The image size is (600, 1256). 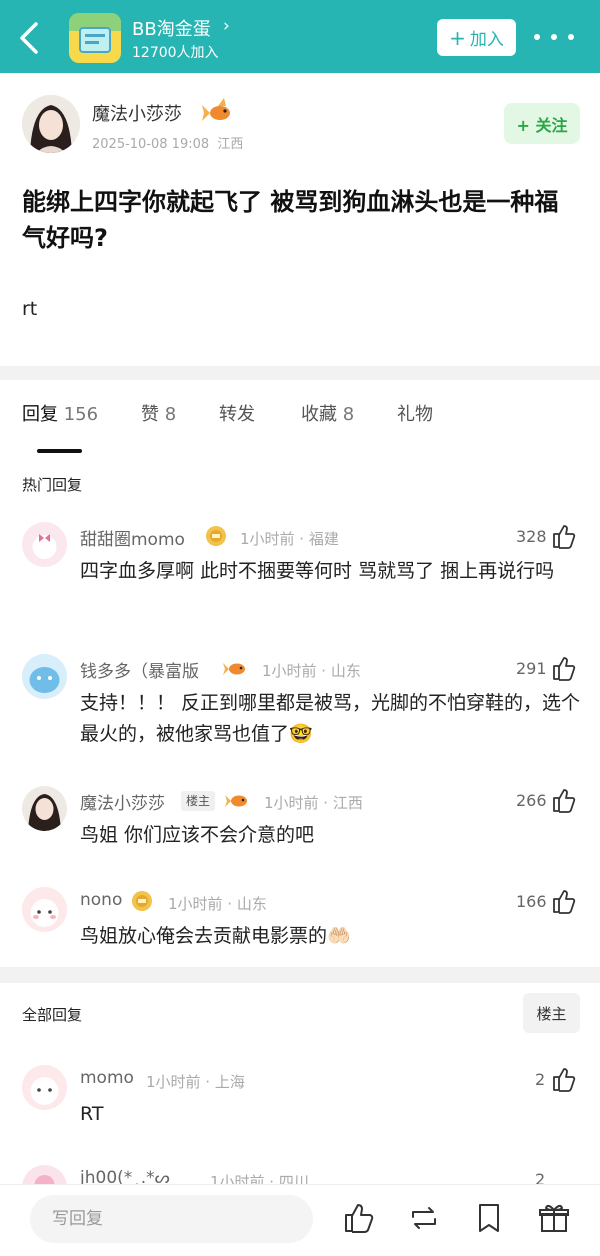 What do you see at coordinates (52, 485) in the screenshot?
I see `hot-replies-label: 热门回复` at bounding box center [52, 485].